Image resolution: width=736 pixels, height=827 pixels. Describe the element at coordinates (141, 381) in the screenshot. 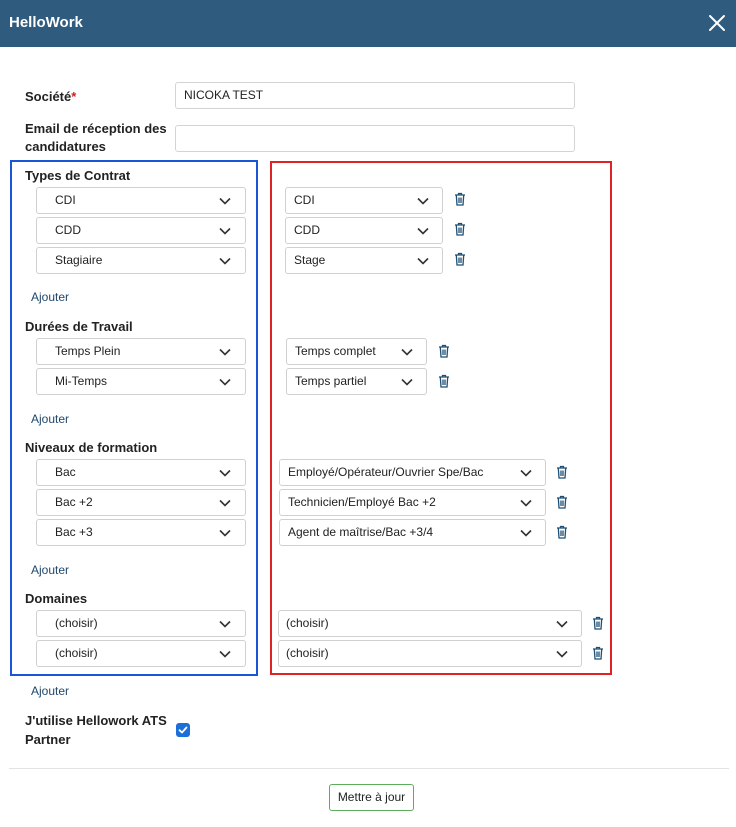

I see `duree-source-select: Mi-Temps` at that location.